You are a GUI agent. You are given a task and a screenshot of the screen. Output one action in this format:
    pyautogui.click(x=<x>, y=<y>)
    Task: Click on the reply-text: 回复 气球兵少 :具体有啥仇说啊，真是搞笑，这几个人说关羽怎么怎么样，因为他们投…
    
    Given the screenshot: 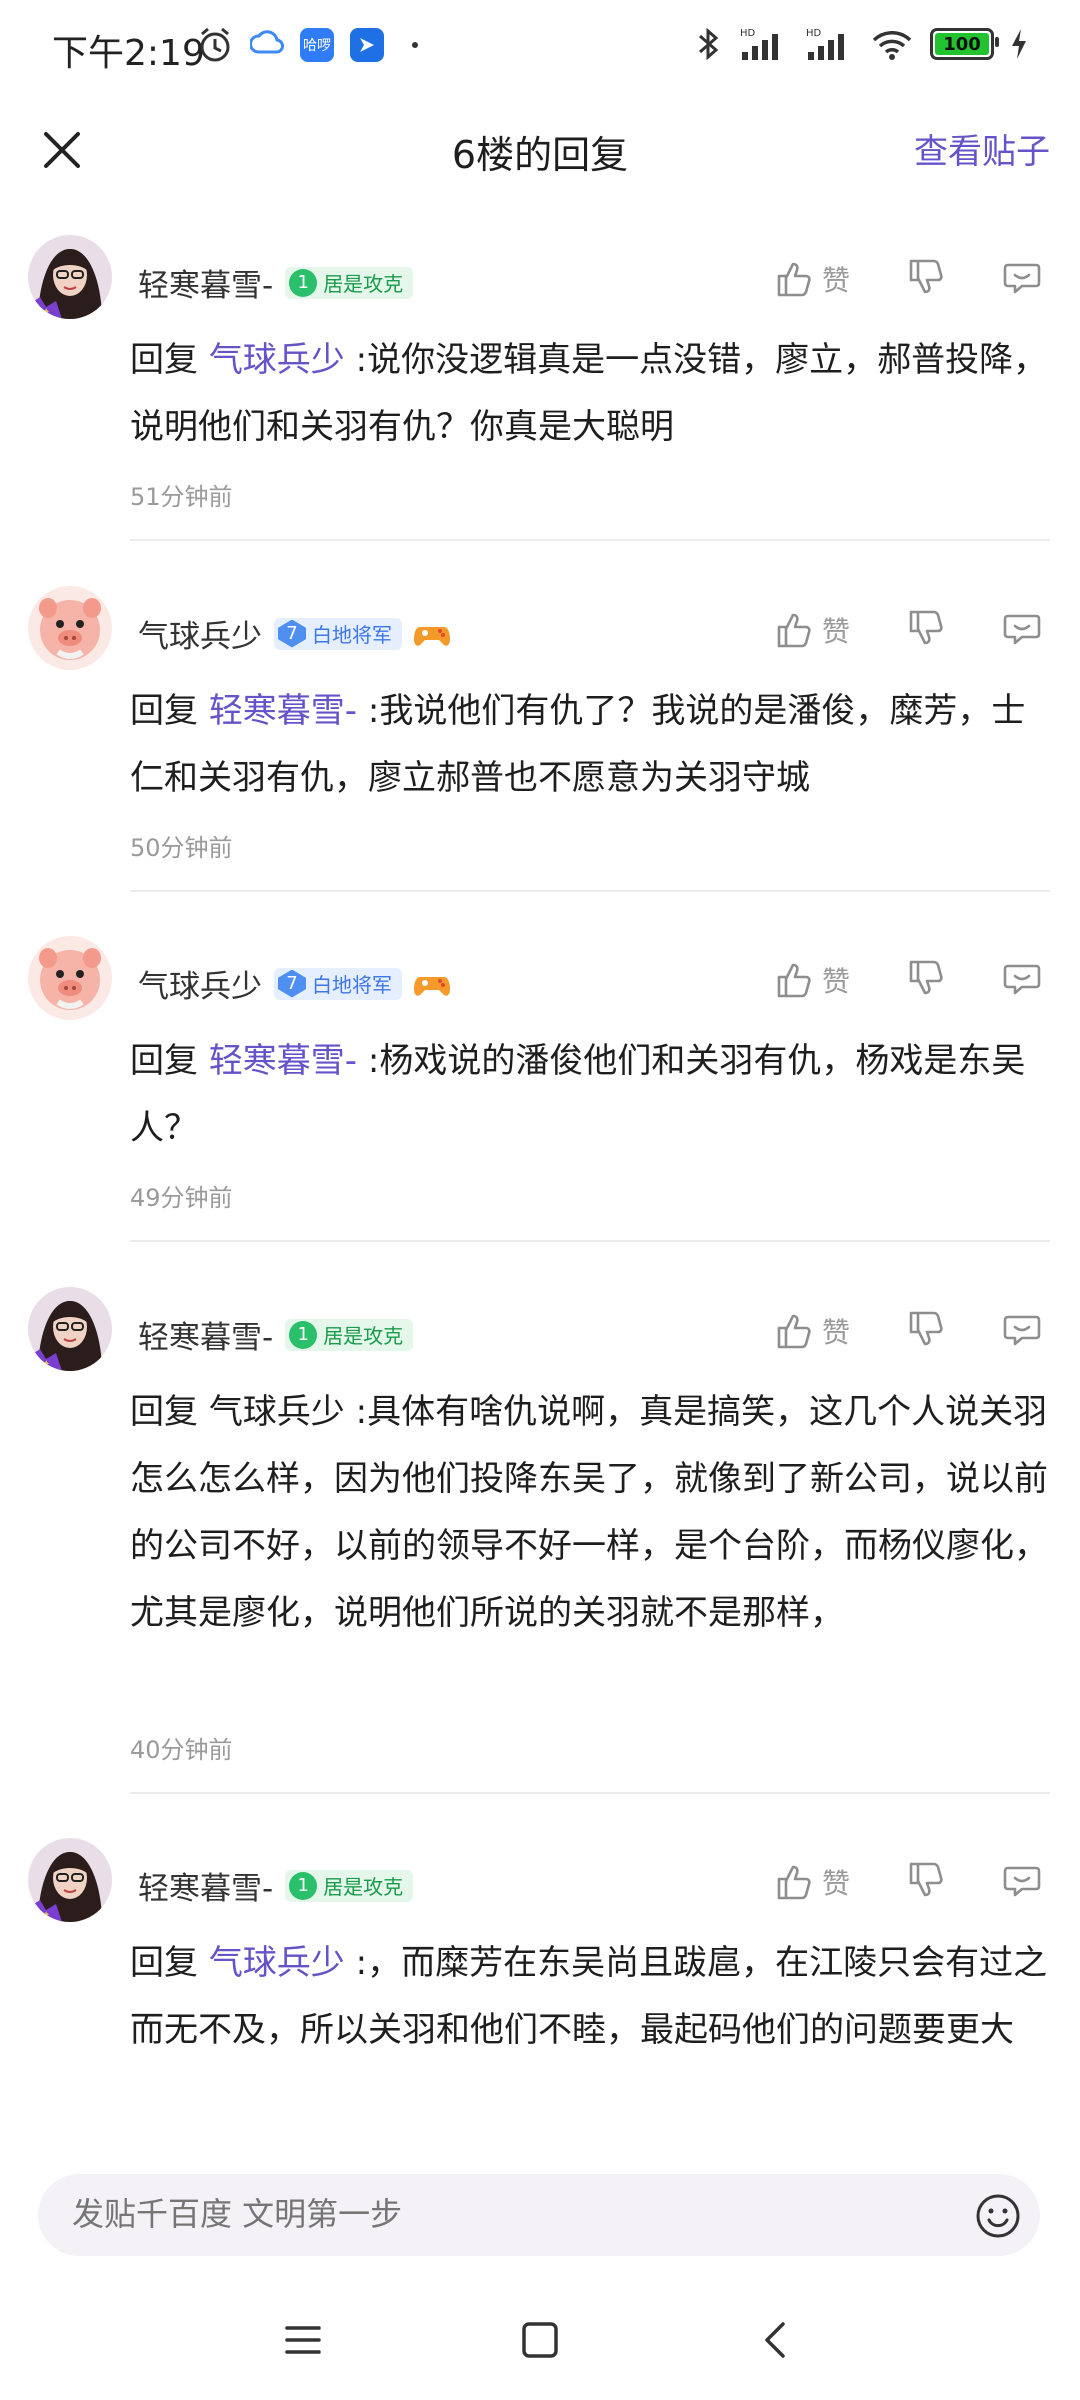 What is the action you would take?
    pyautogui.click(x=590, y=1513)
    